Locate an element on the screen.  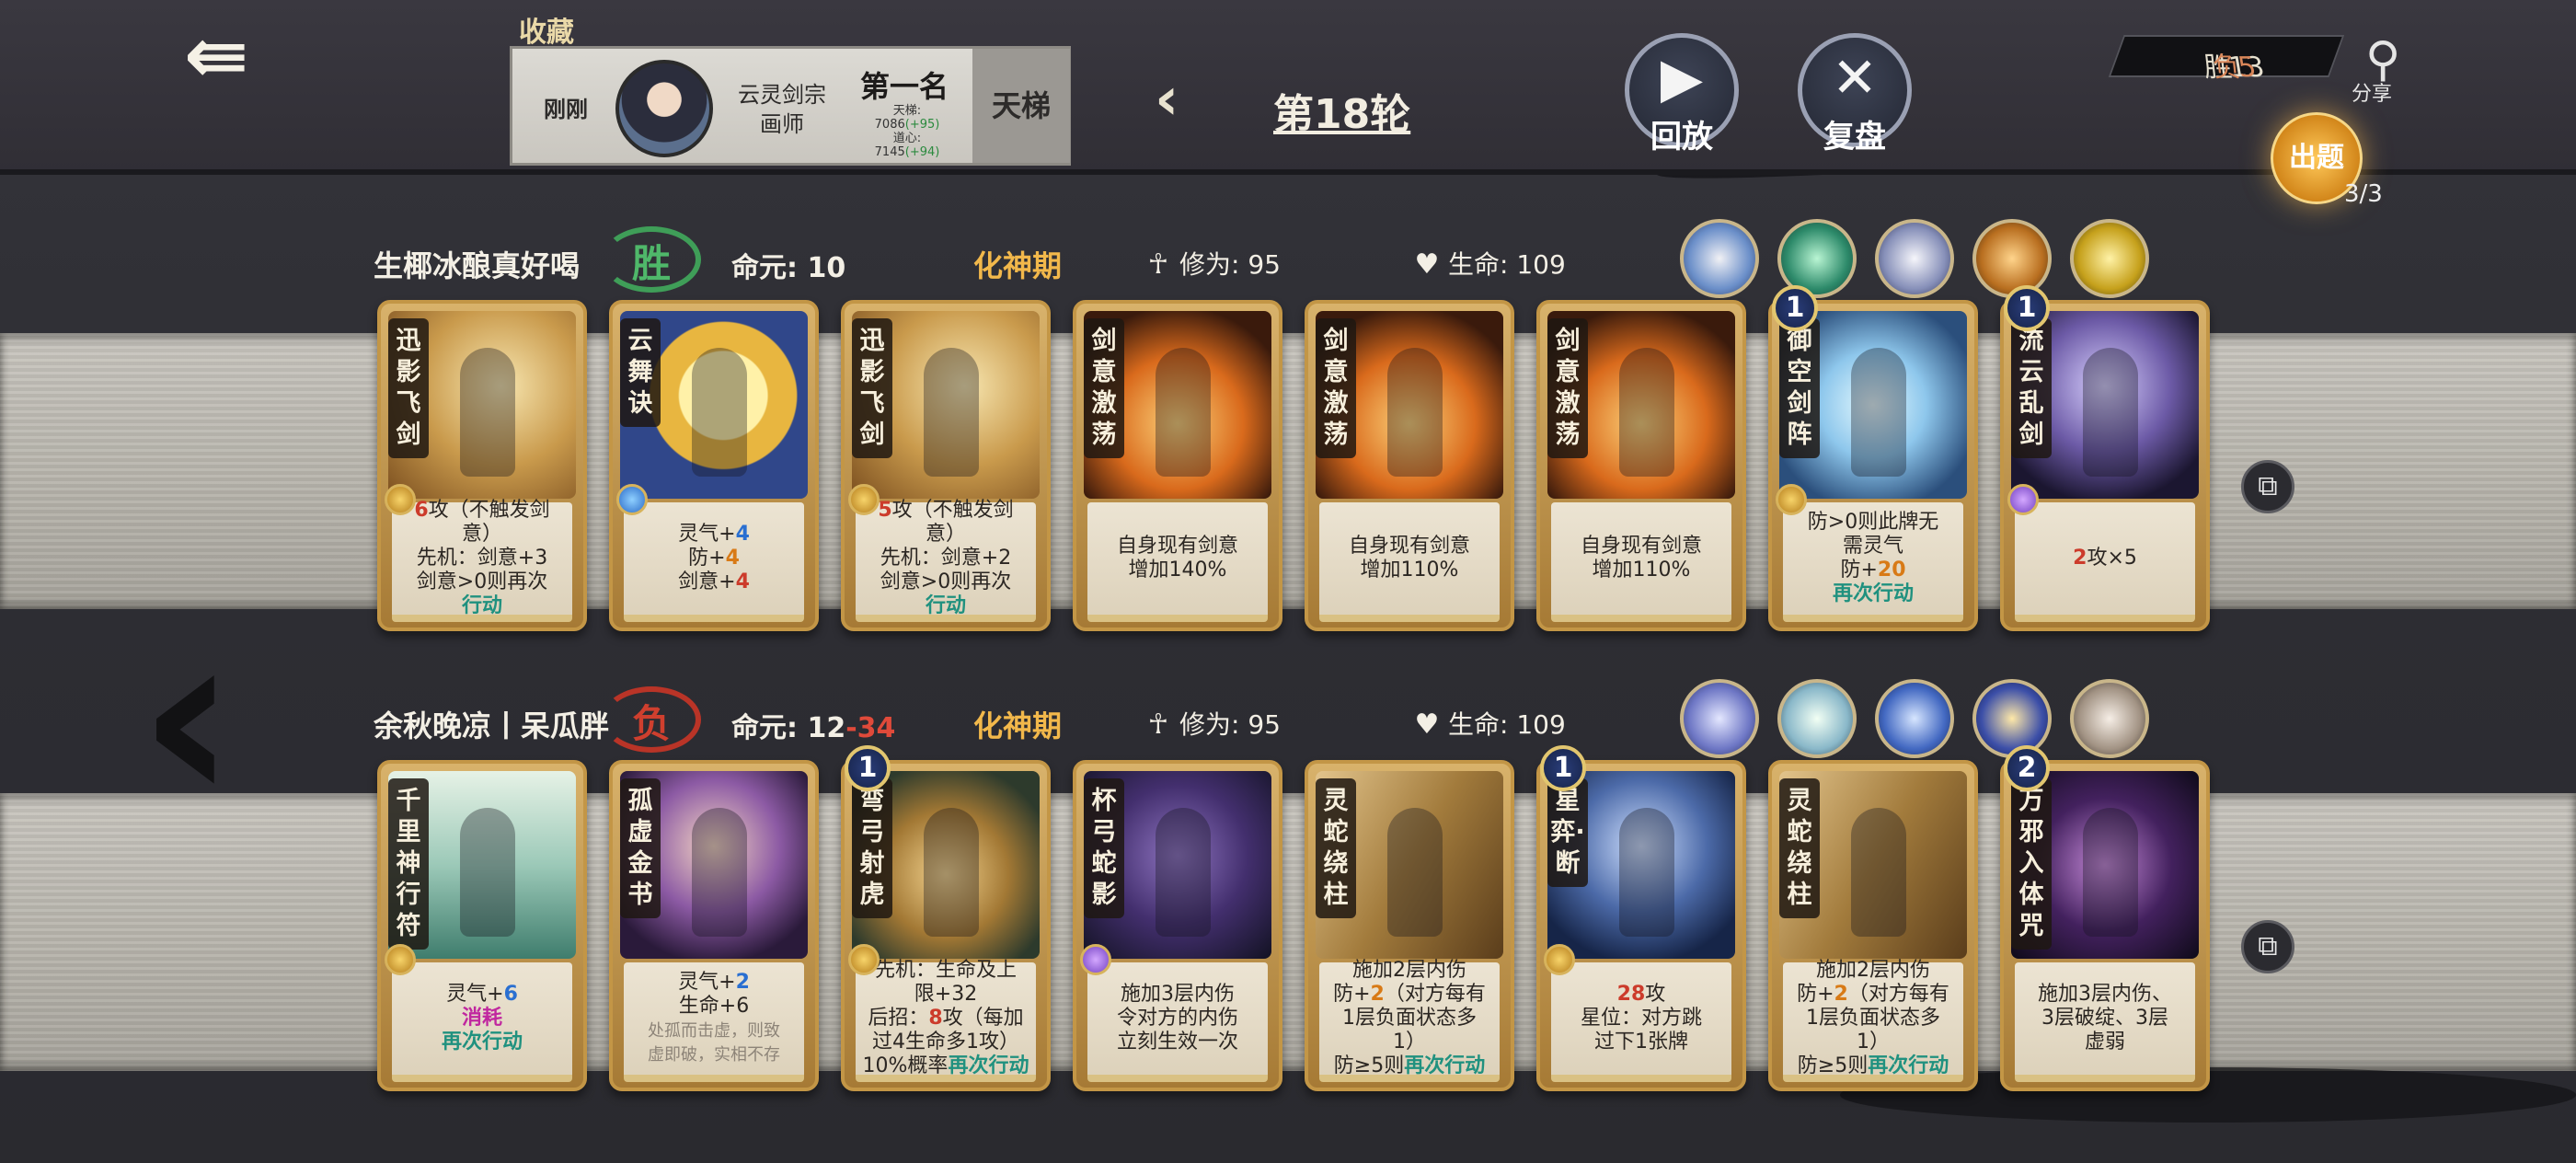
skill-card: 剑意激荡 自身现有剑意 增加140% is located at coordinates (1177, 465).